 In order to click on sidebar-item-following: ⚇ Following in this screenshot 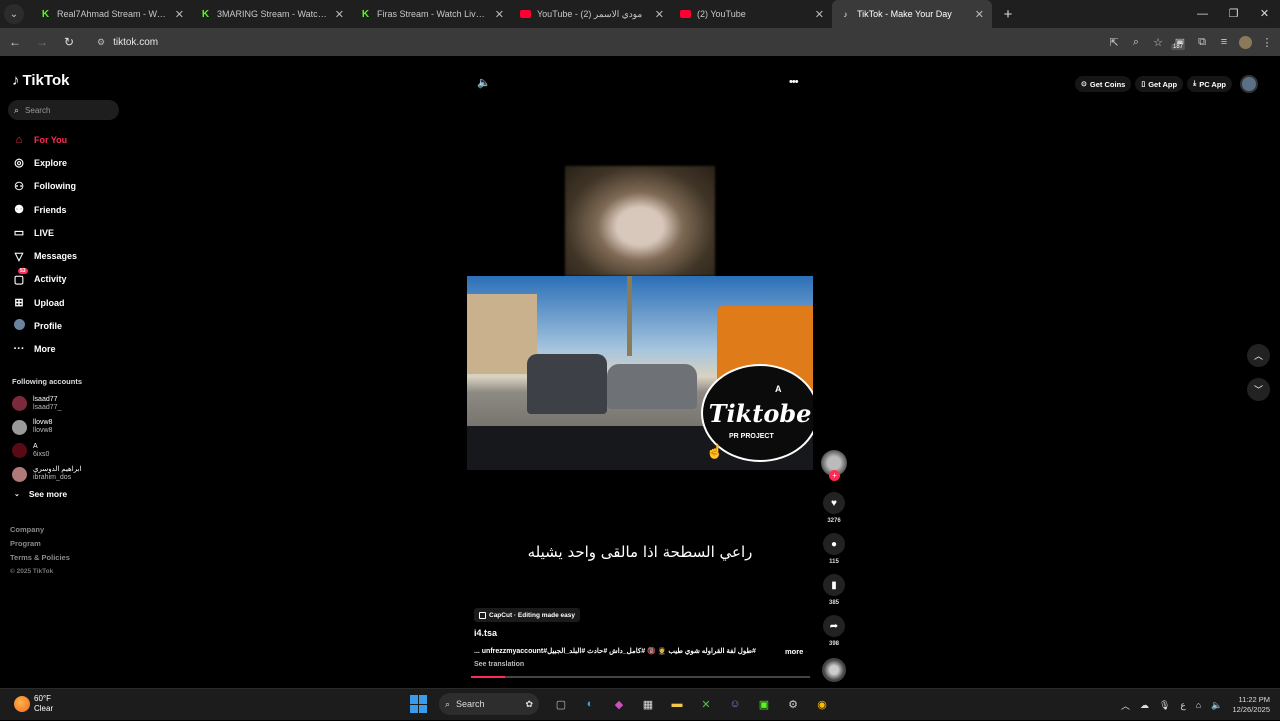, I will do `click(44, 186)`.